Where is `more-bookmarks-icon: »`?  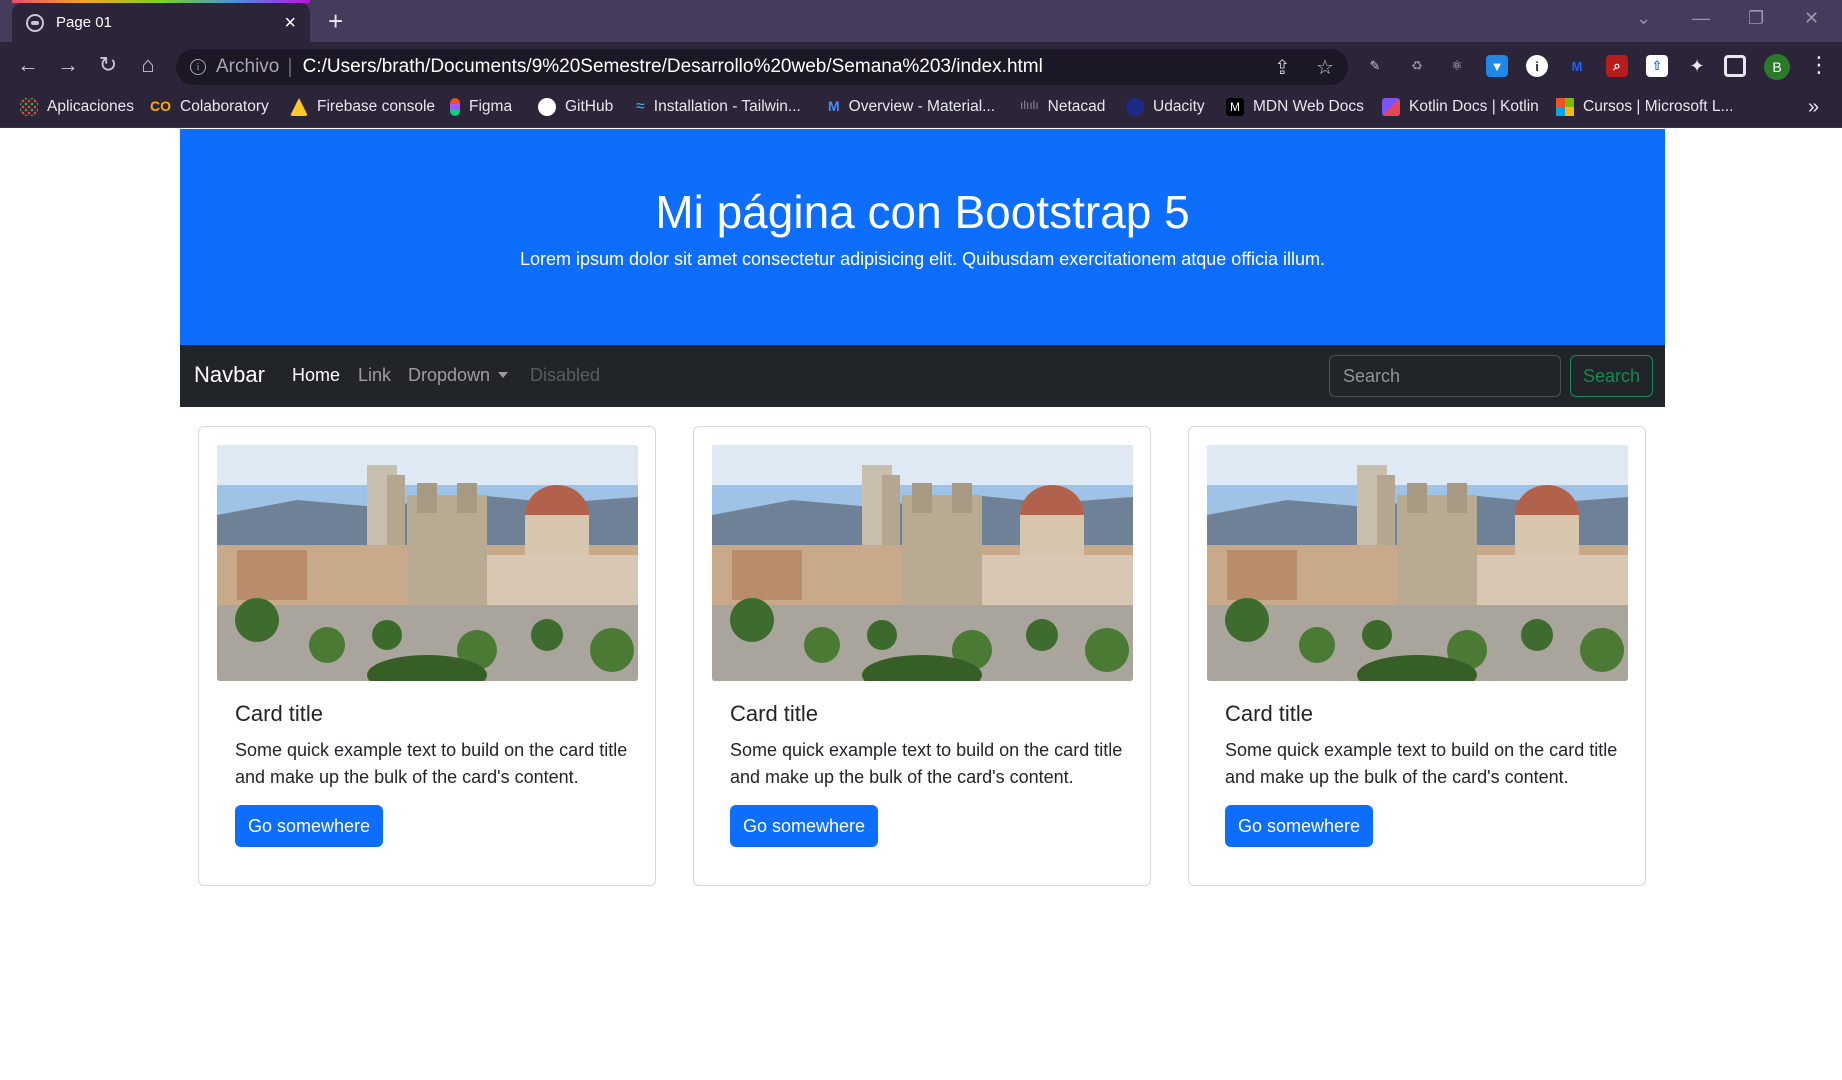 more-bookmarks-icon: » is located at coordinates (1813, 107).